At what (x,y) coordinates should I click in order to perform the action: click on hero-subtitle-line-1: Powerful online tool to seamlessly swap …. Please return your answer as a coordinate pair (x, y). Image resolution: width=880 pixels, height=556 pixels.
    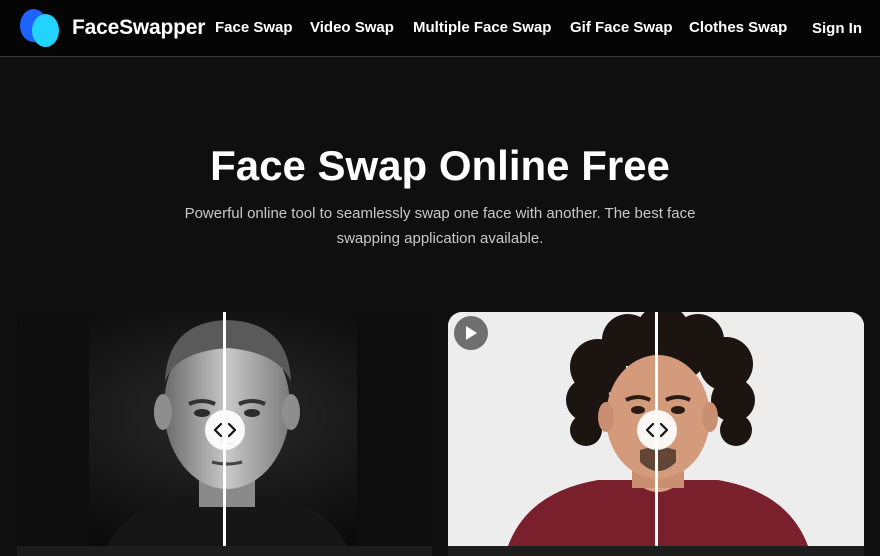
    Looking at the image, I should click on (440, 213).